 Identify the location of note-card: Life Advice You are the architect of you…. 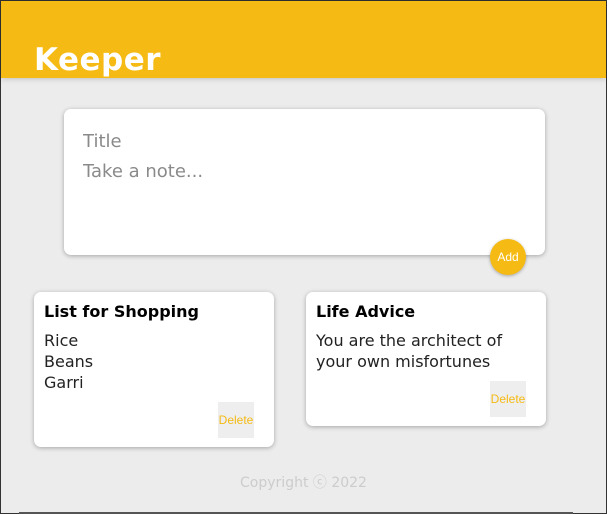
(426, 359).